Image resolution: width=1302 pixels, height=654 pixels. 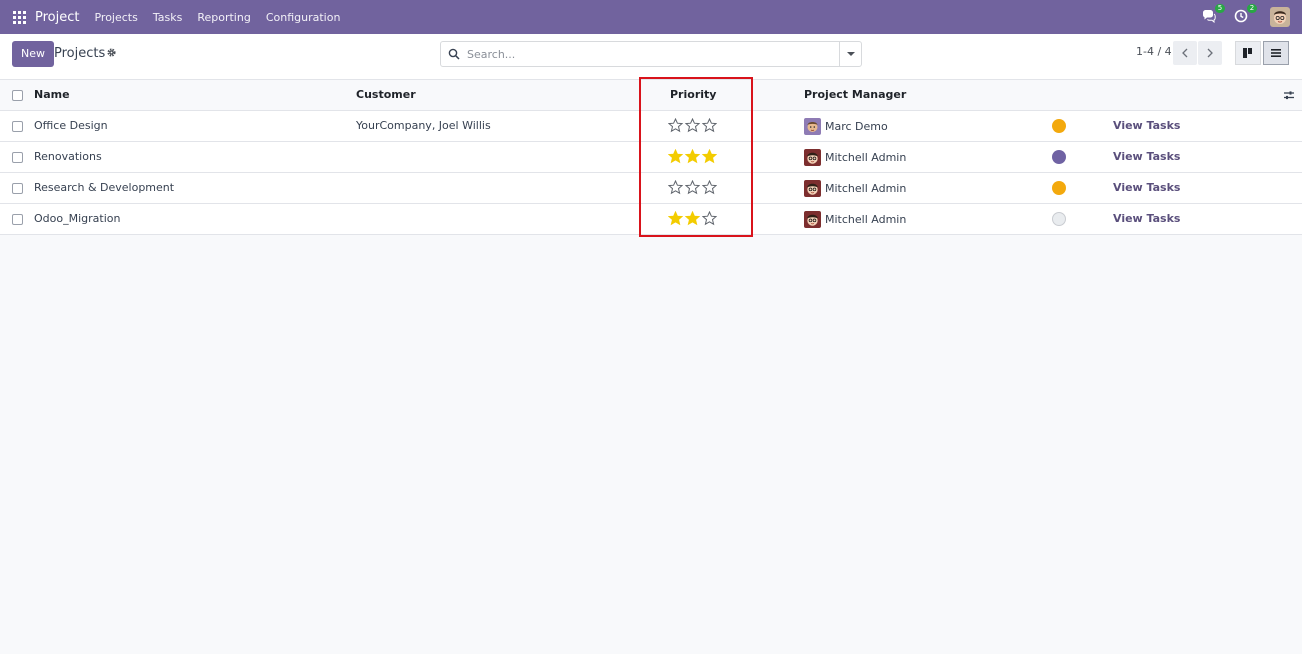 I want to click on app-menu-icon, so click(x=19, y=17).